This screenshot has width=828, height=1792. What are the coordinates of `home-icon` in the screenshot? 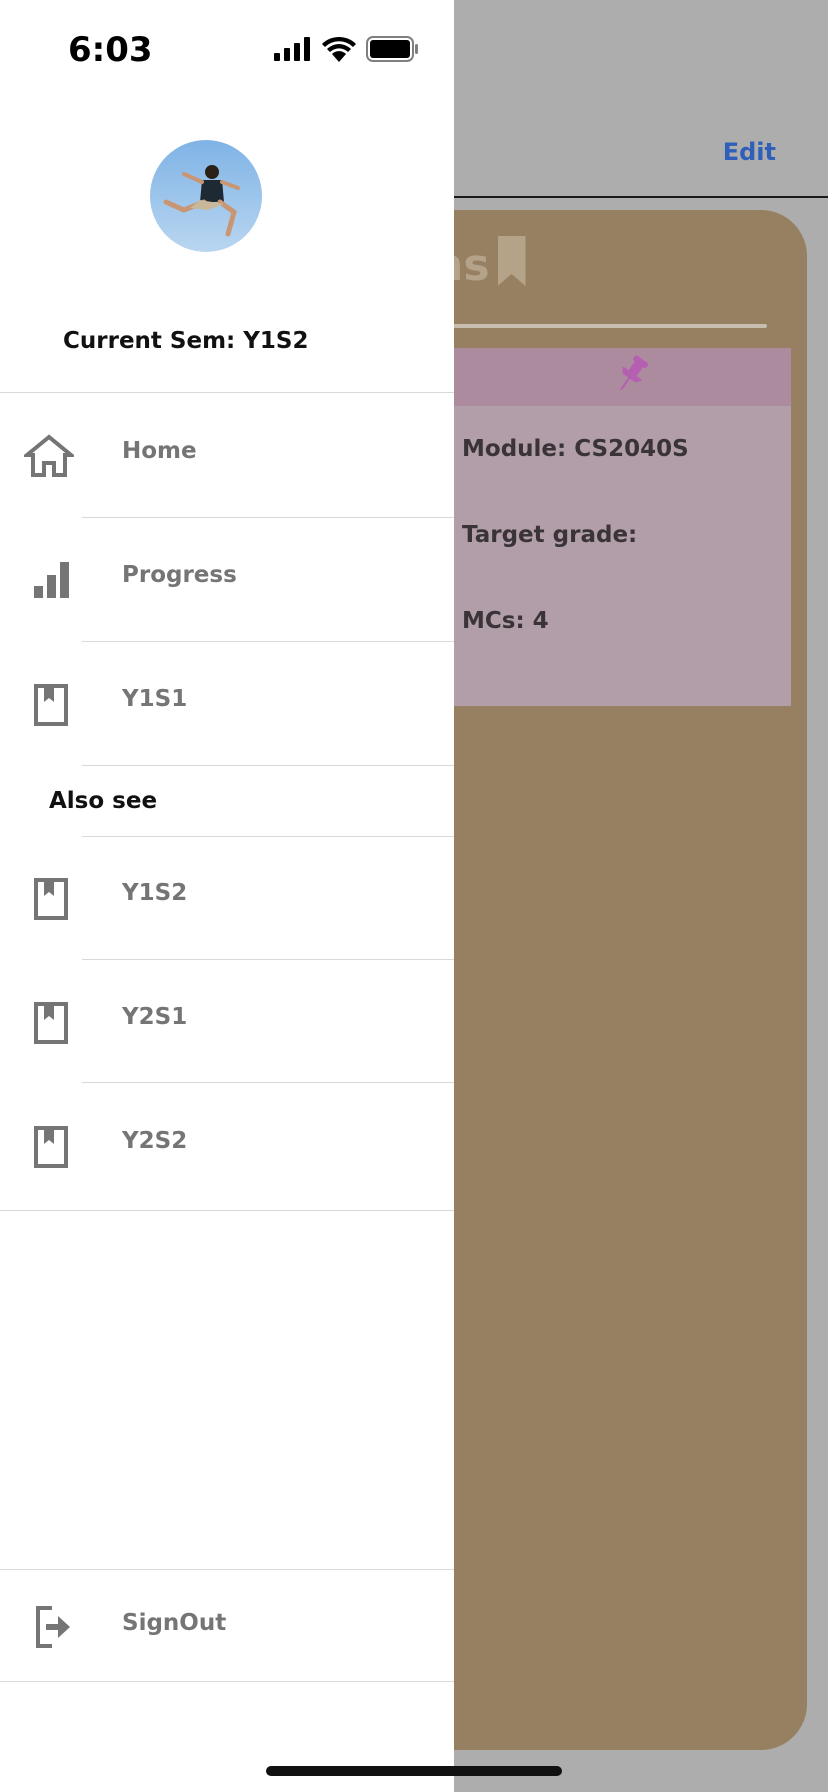 It's located at (49, 455).